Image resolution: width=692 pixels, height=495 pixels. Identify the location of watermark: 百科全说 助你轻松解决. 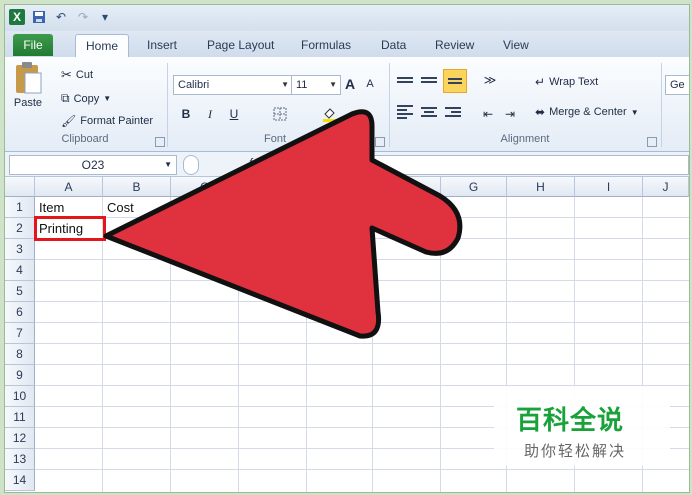
(582, 426).